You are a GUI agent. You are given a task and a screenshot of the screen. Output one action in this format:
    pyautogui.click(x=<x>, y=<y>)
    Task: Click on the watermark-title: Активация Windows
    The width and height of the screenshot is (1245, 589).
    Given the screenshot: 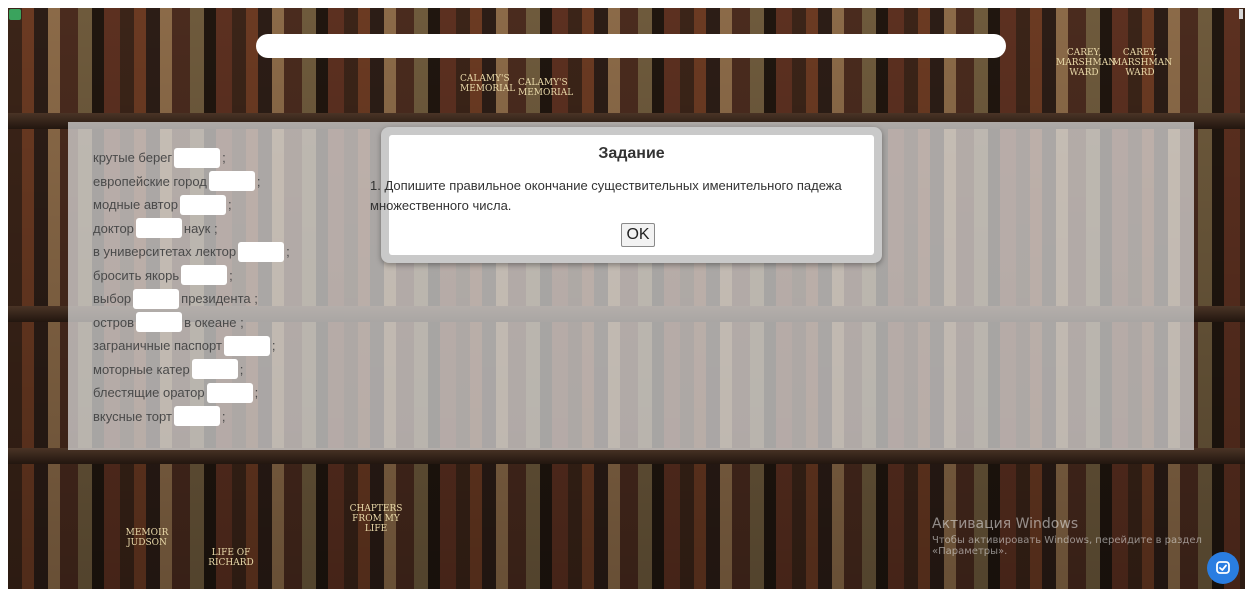 What is the action you would take?
    pyautogui.click(x=1005, y=524)
    